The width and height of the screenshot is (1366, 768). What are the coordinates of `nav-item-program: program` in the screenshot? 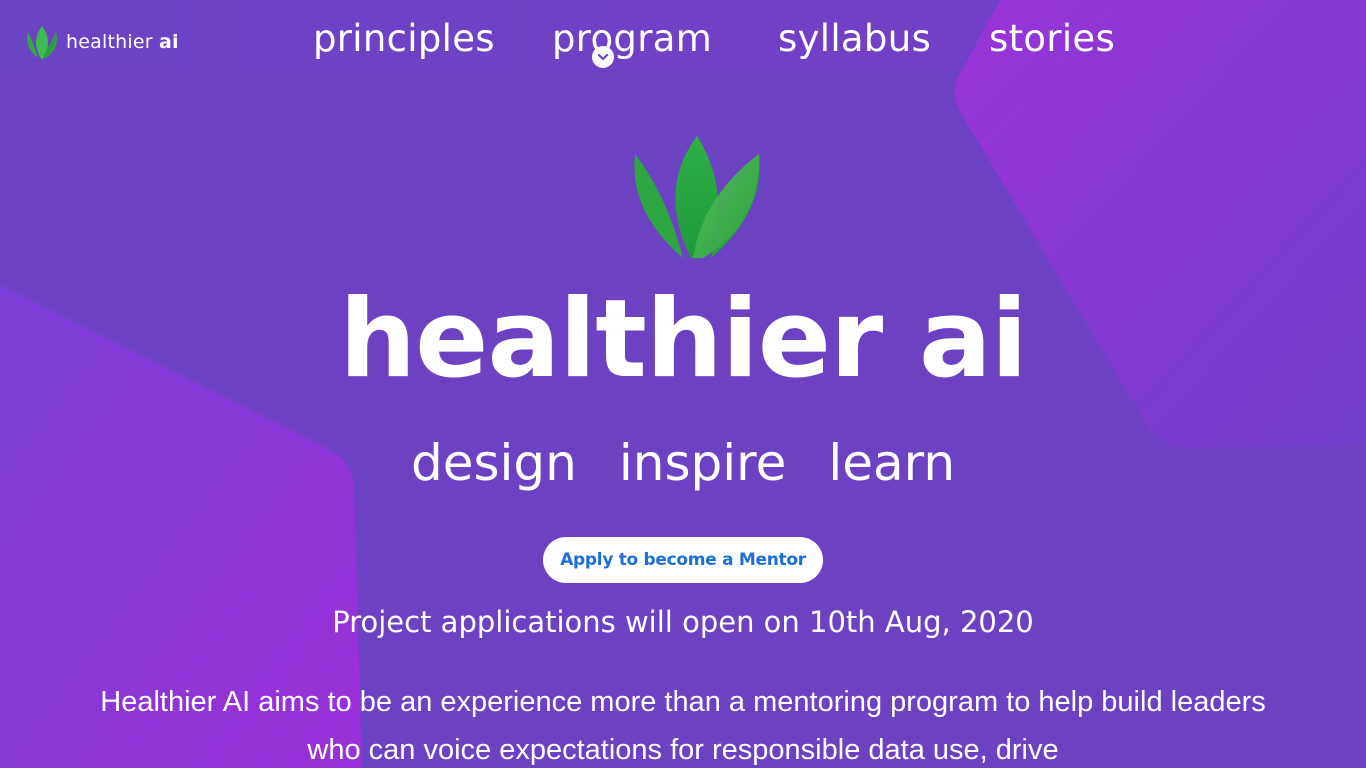 It's located at (632, 39).